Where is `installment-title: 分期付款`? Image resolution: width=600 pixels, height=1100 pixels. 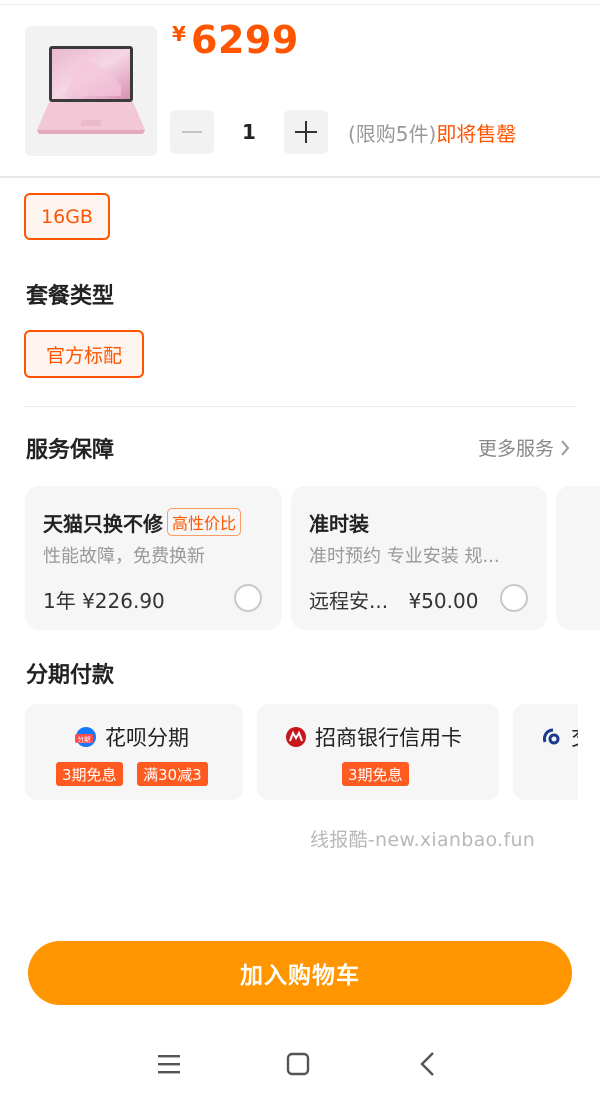 installment-title: 分期付款 is located at coordinates (70, 675).